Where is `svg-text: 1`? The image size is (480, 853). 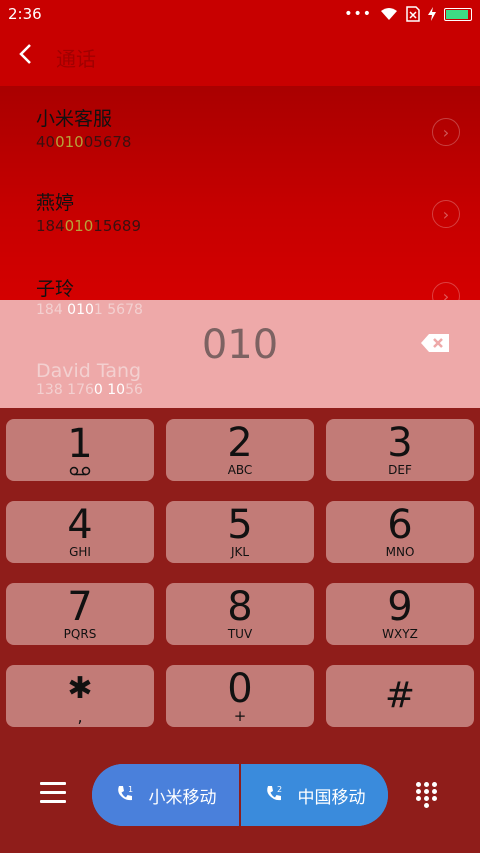
svg-text: 1 is located at coordinates (130, 789).